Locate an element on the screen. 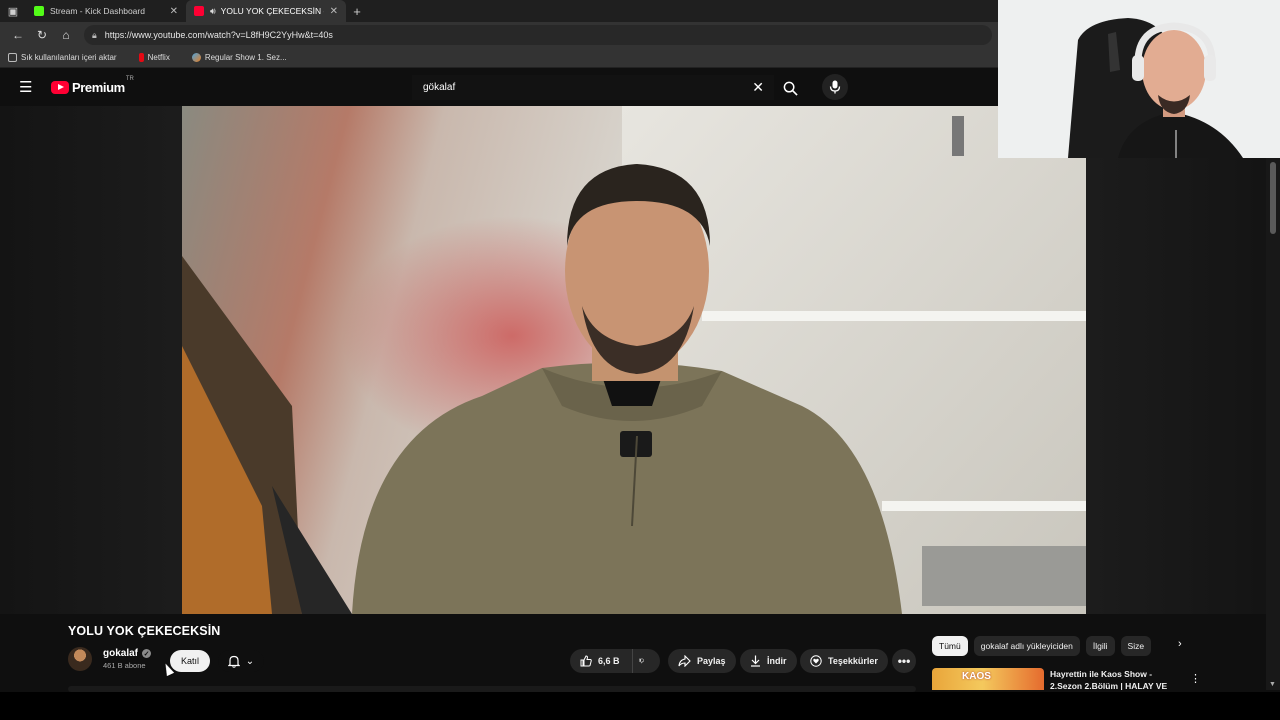 Image resolution: width=1280 pixels, height=720 pixels. youtube-masthead: ☰ Premium TR ✕ is located at coordinates (499, 87).